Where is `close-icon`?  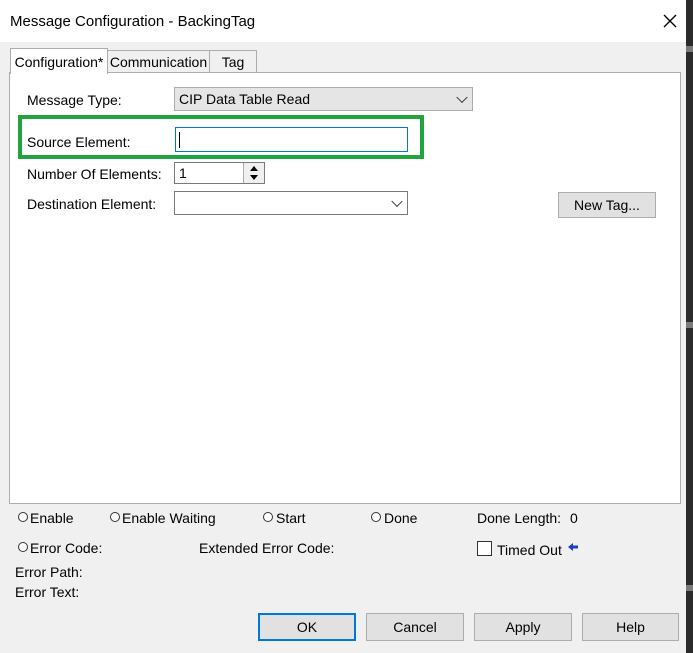 close-icon is located at coordinates (670, 21).